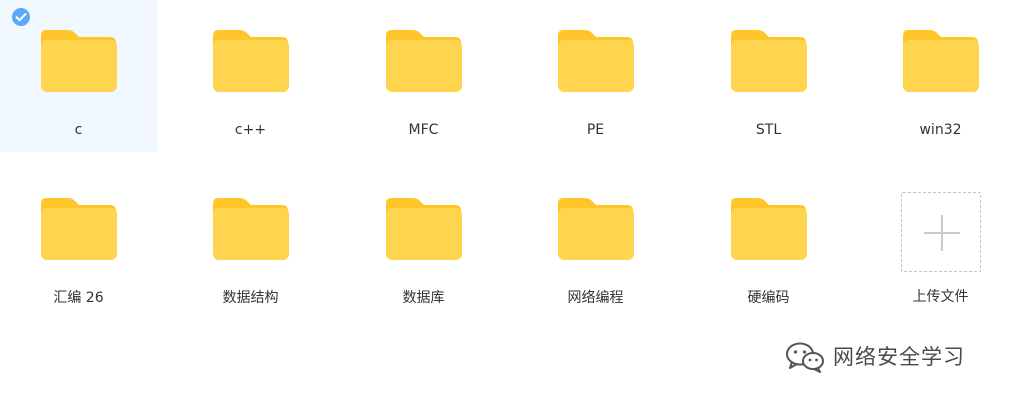  I want to click on folder-name: STL, so click(768, 130).